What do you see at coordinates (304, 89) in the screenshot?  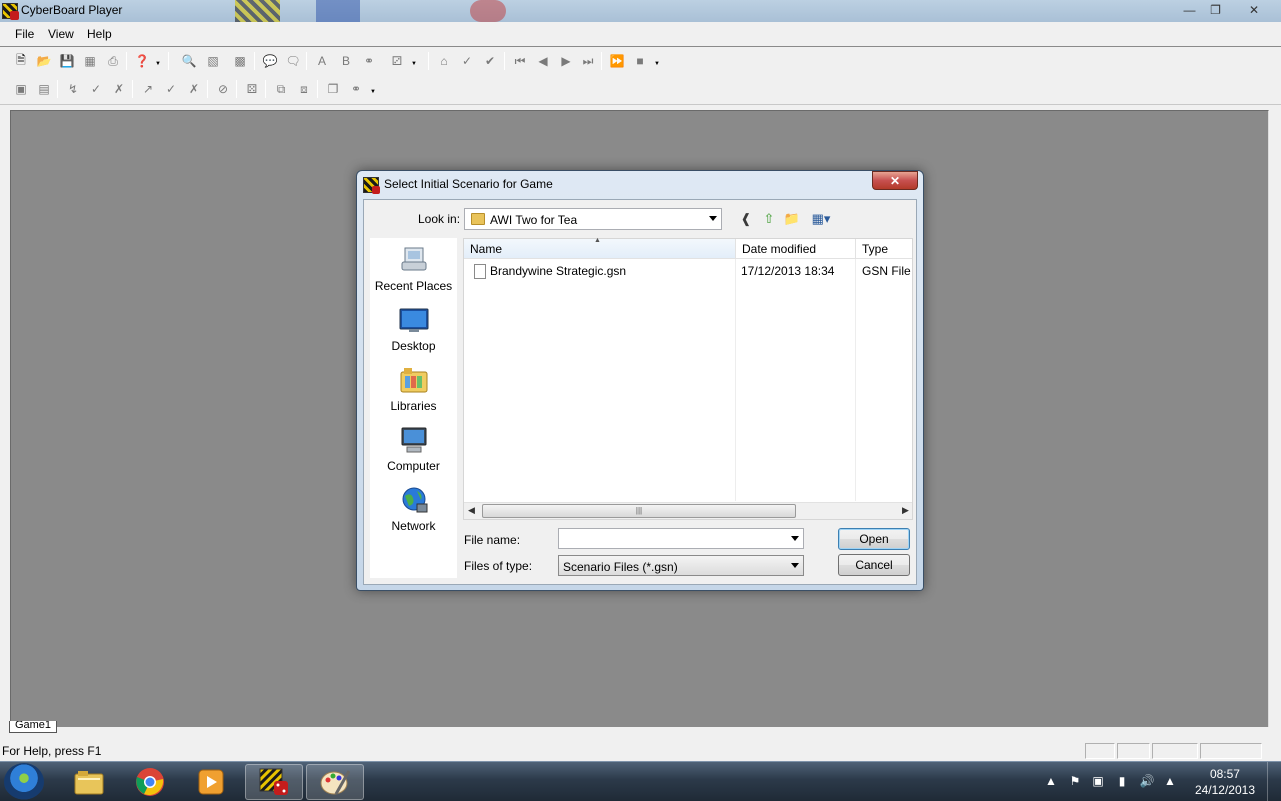 I see `send-back-icon: ⧈` at bounding box center [304, 89].